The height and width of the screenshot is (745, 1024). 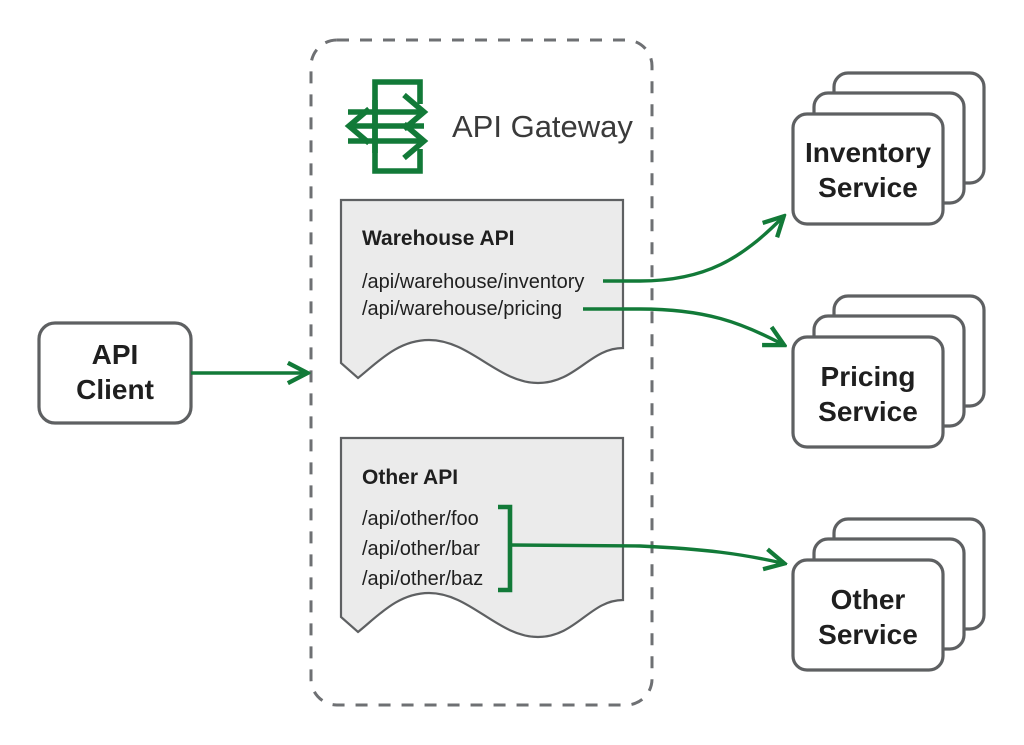 What do you see at coordinates (868, 599) in the screenshot?
I see `other-service-label-line1: Other` at bounding box center [868, 599].